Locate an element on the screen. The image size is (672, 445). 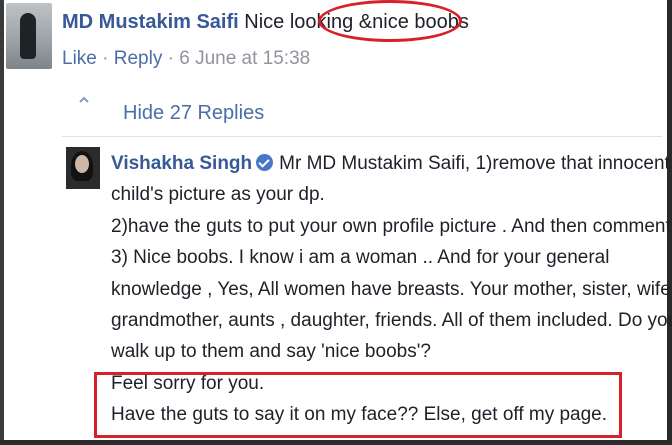
reply-author-link: Vishakha Singh is located at coordinates (181, 163).